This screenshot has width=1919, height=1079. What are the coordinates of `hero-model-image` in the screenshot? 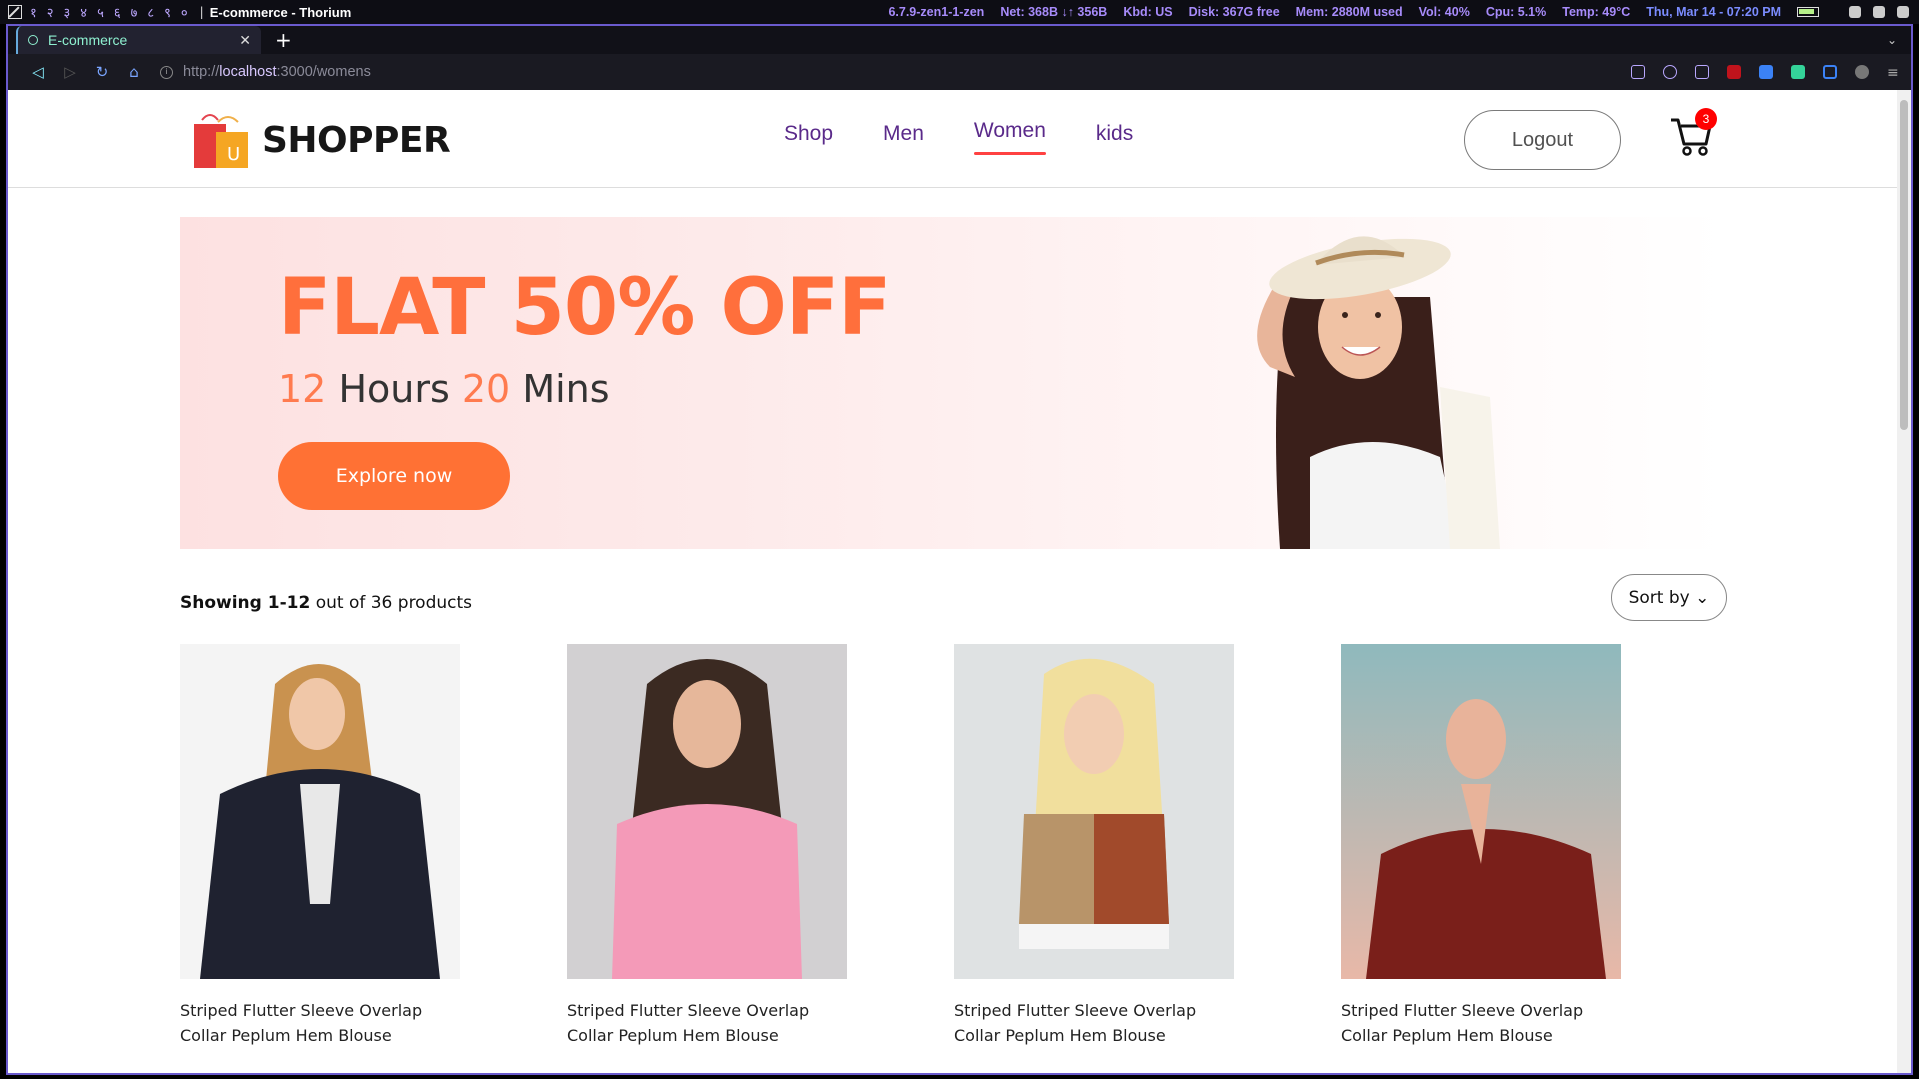 It's located at (1378, 392).